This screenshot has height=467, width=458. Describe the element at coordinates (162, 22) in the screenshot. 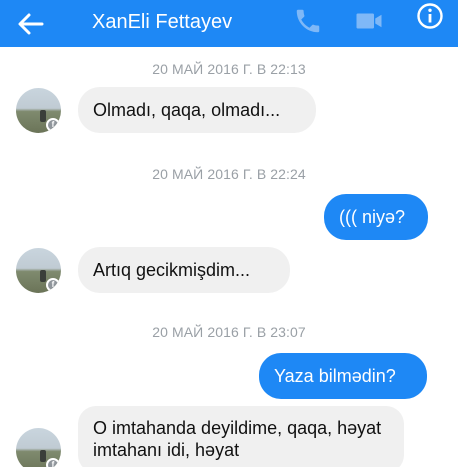

I see `contact-name: XanEli Fettayev` at that location.